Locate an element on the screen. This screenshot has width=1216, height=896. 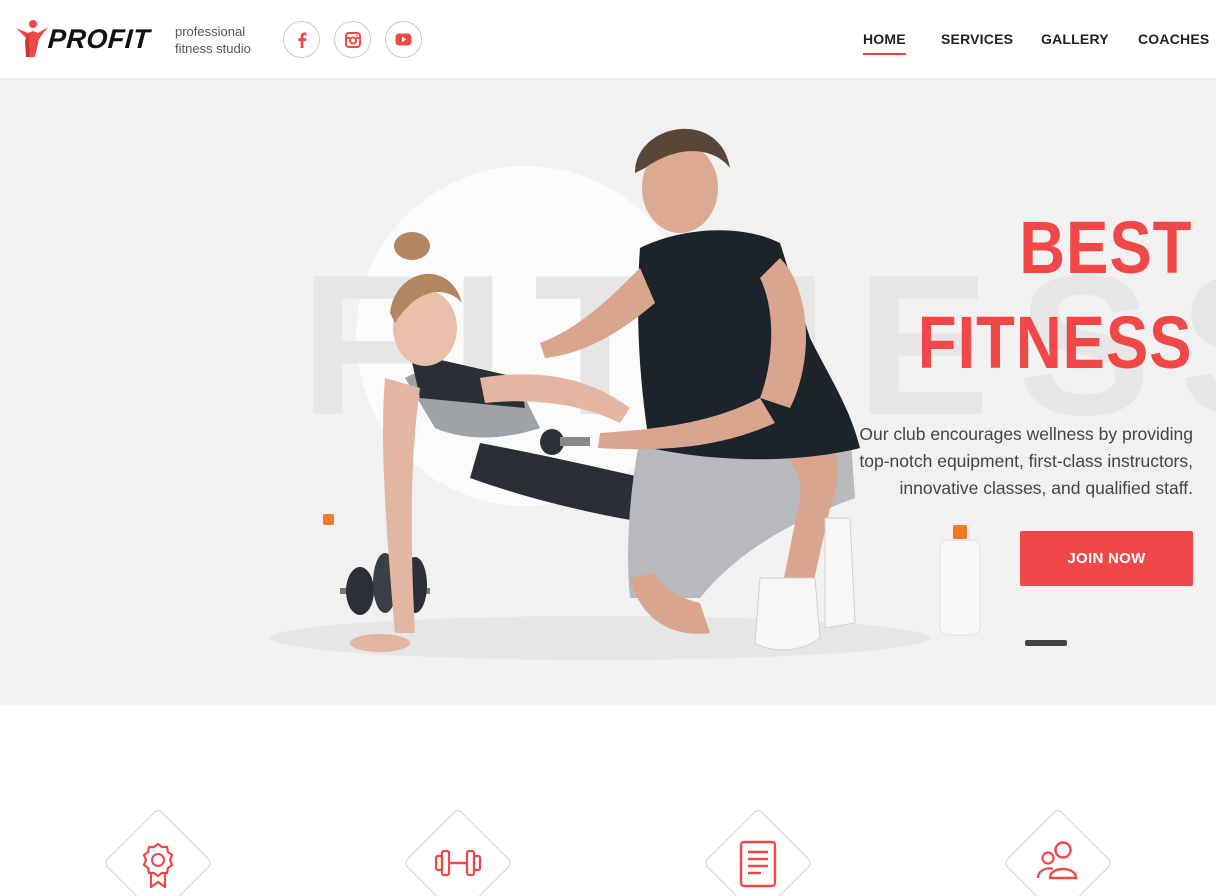
brand-tagline: professional fitness studio is located at coordinates (213, 40).